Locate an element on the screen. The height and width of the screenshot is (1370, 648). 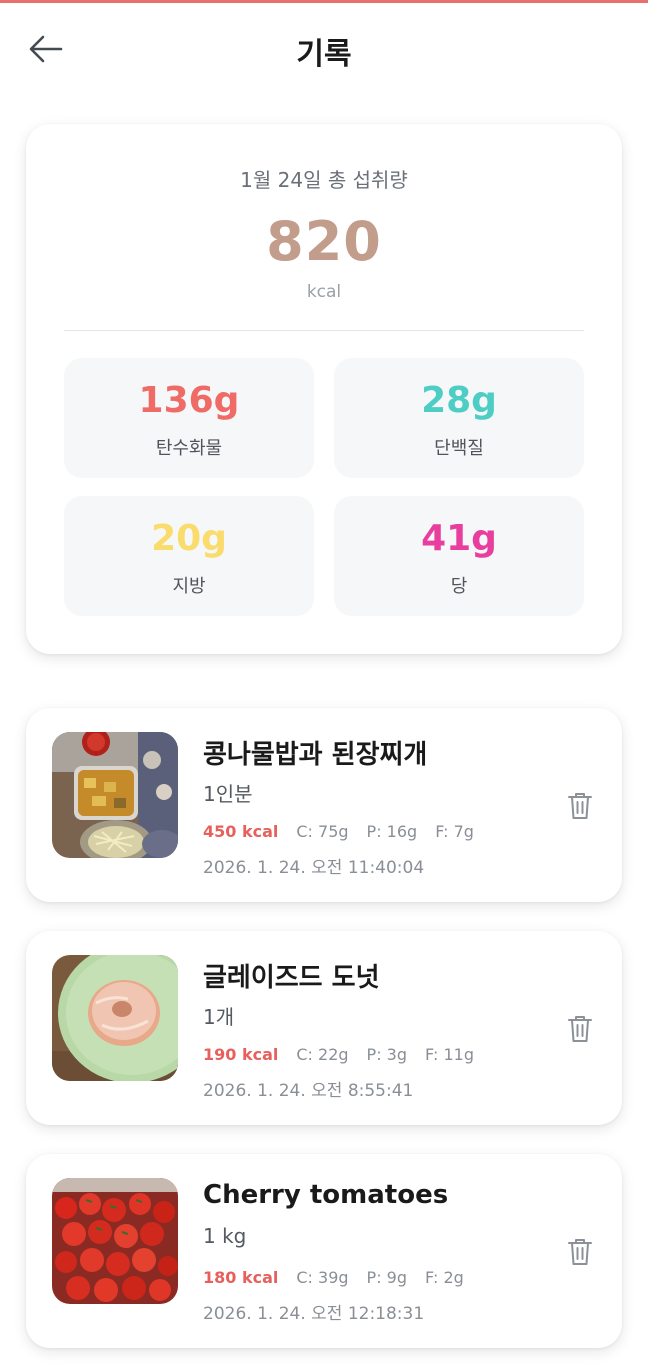
food-nutrition: 190 kcal C: 22g P: 3g F: 11g is located at coordinates (338, 1054).